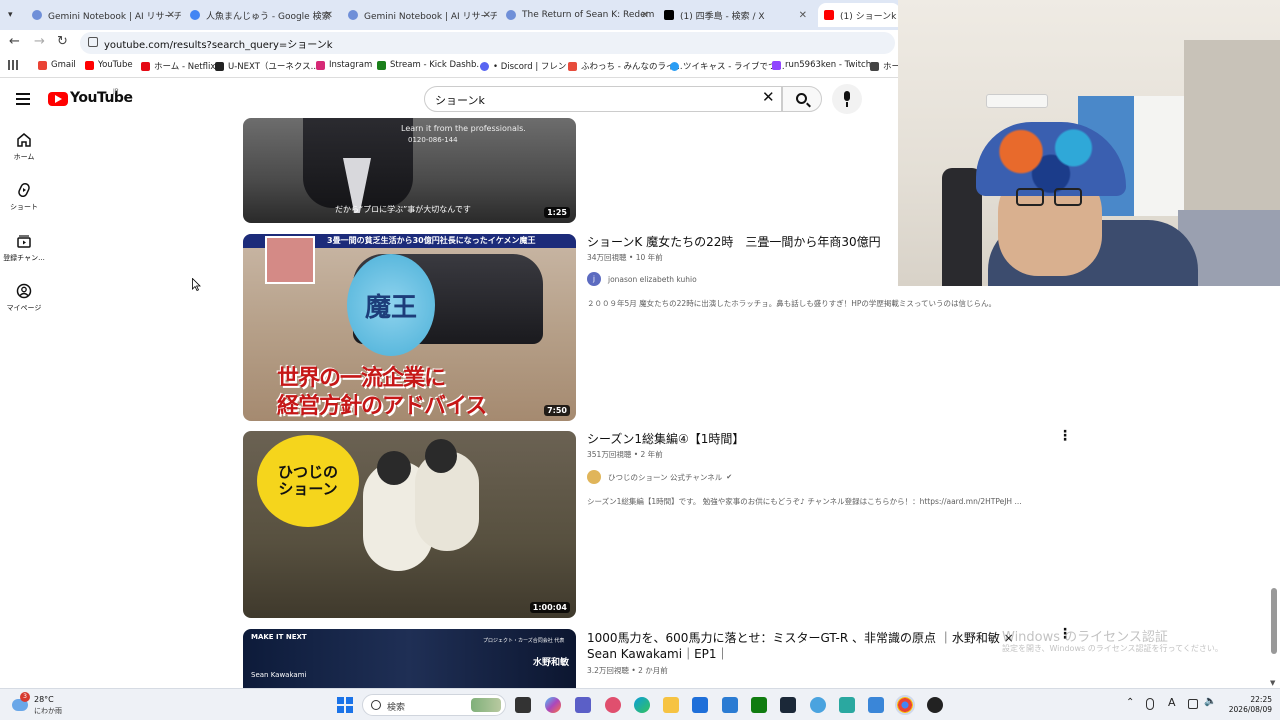  Describe the element at coordinates (44, 699) in the screenshot. I see `weather-temperature: 28°C` at that location.